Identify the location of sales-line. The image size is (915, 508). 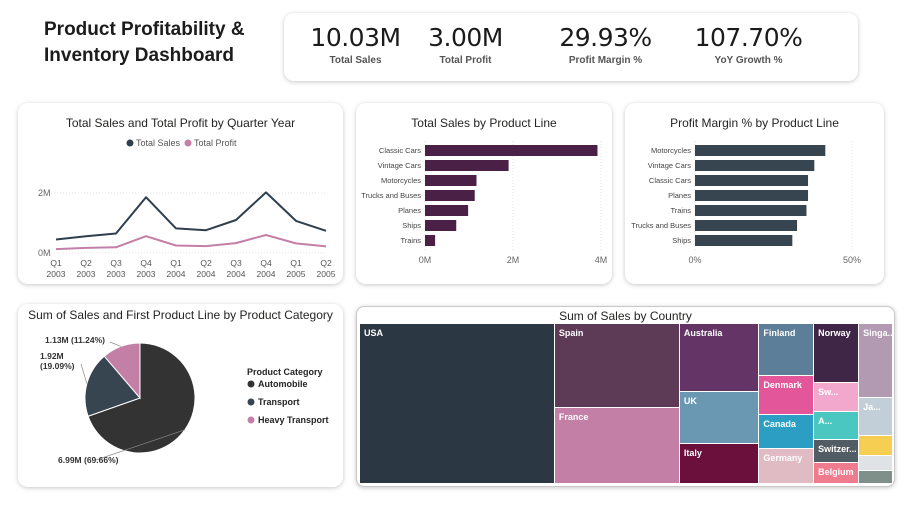
(191, 216).